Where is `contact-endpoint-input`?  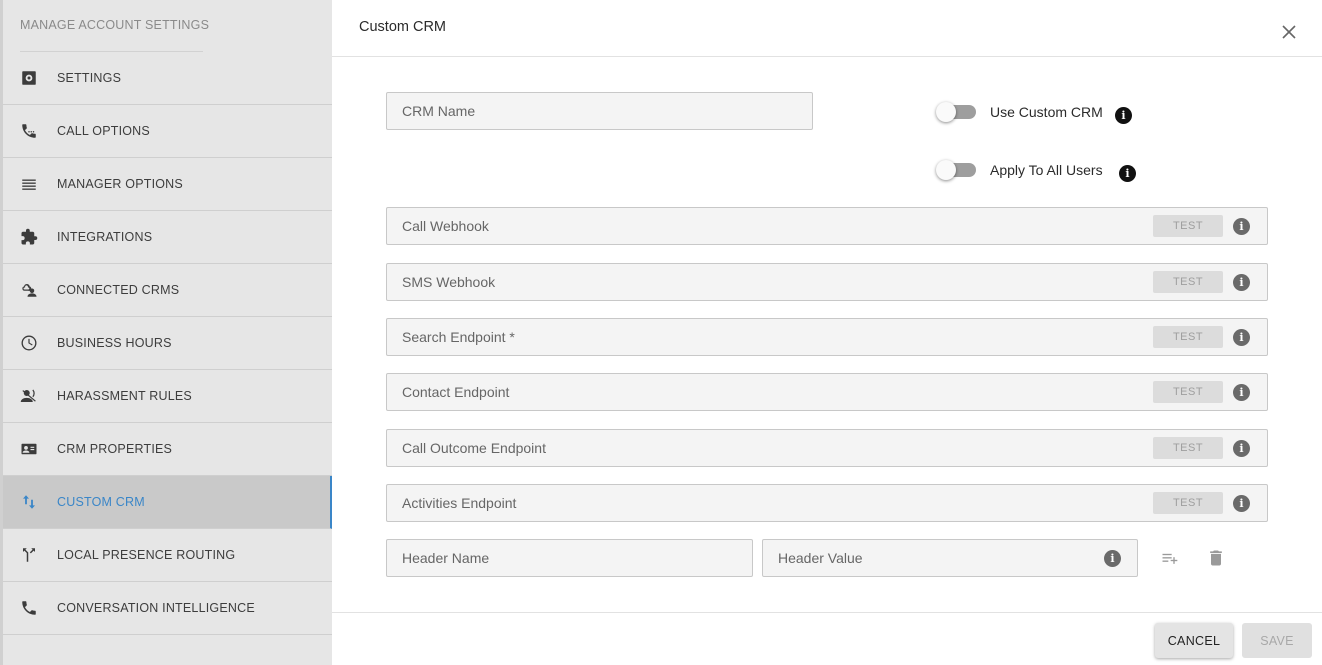
contact-endpoint-input is located at coordinates (827, 392).